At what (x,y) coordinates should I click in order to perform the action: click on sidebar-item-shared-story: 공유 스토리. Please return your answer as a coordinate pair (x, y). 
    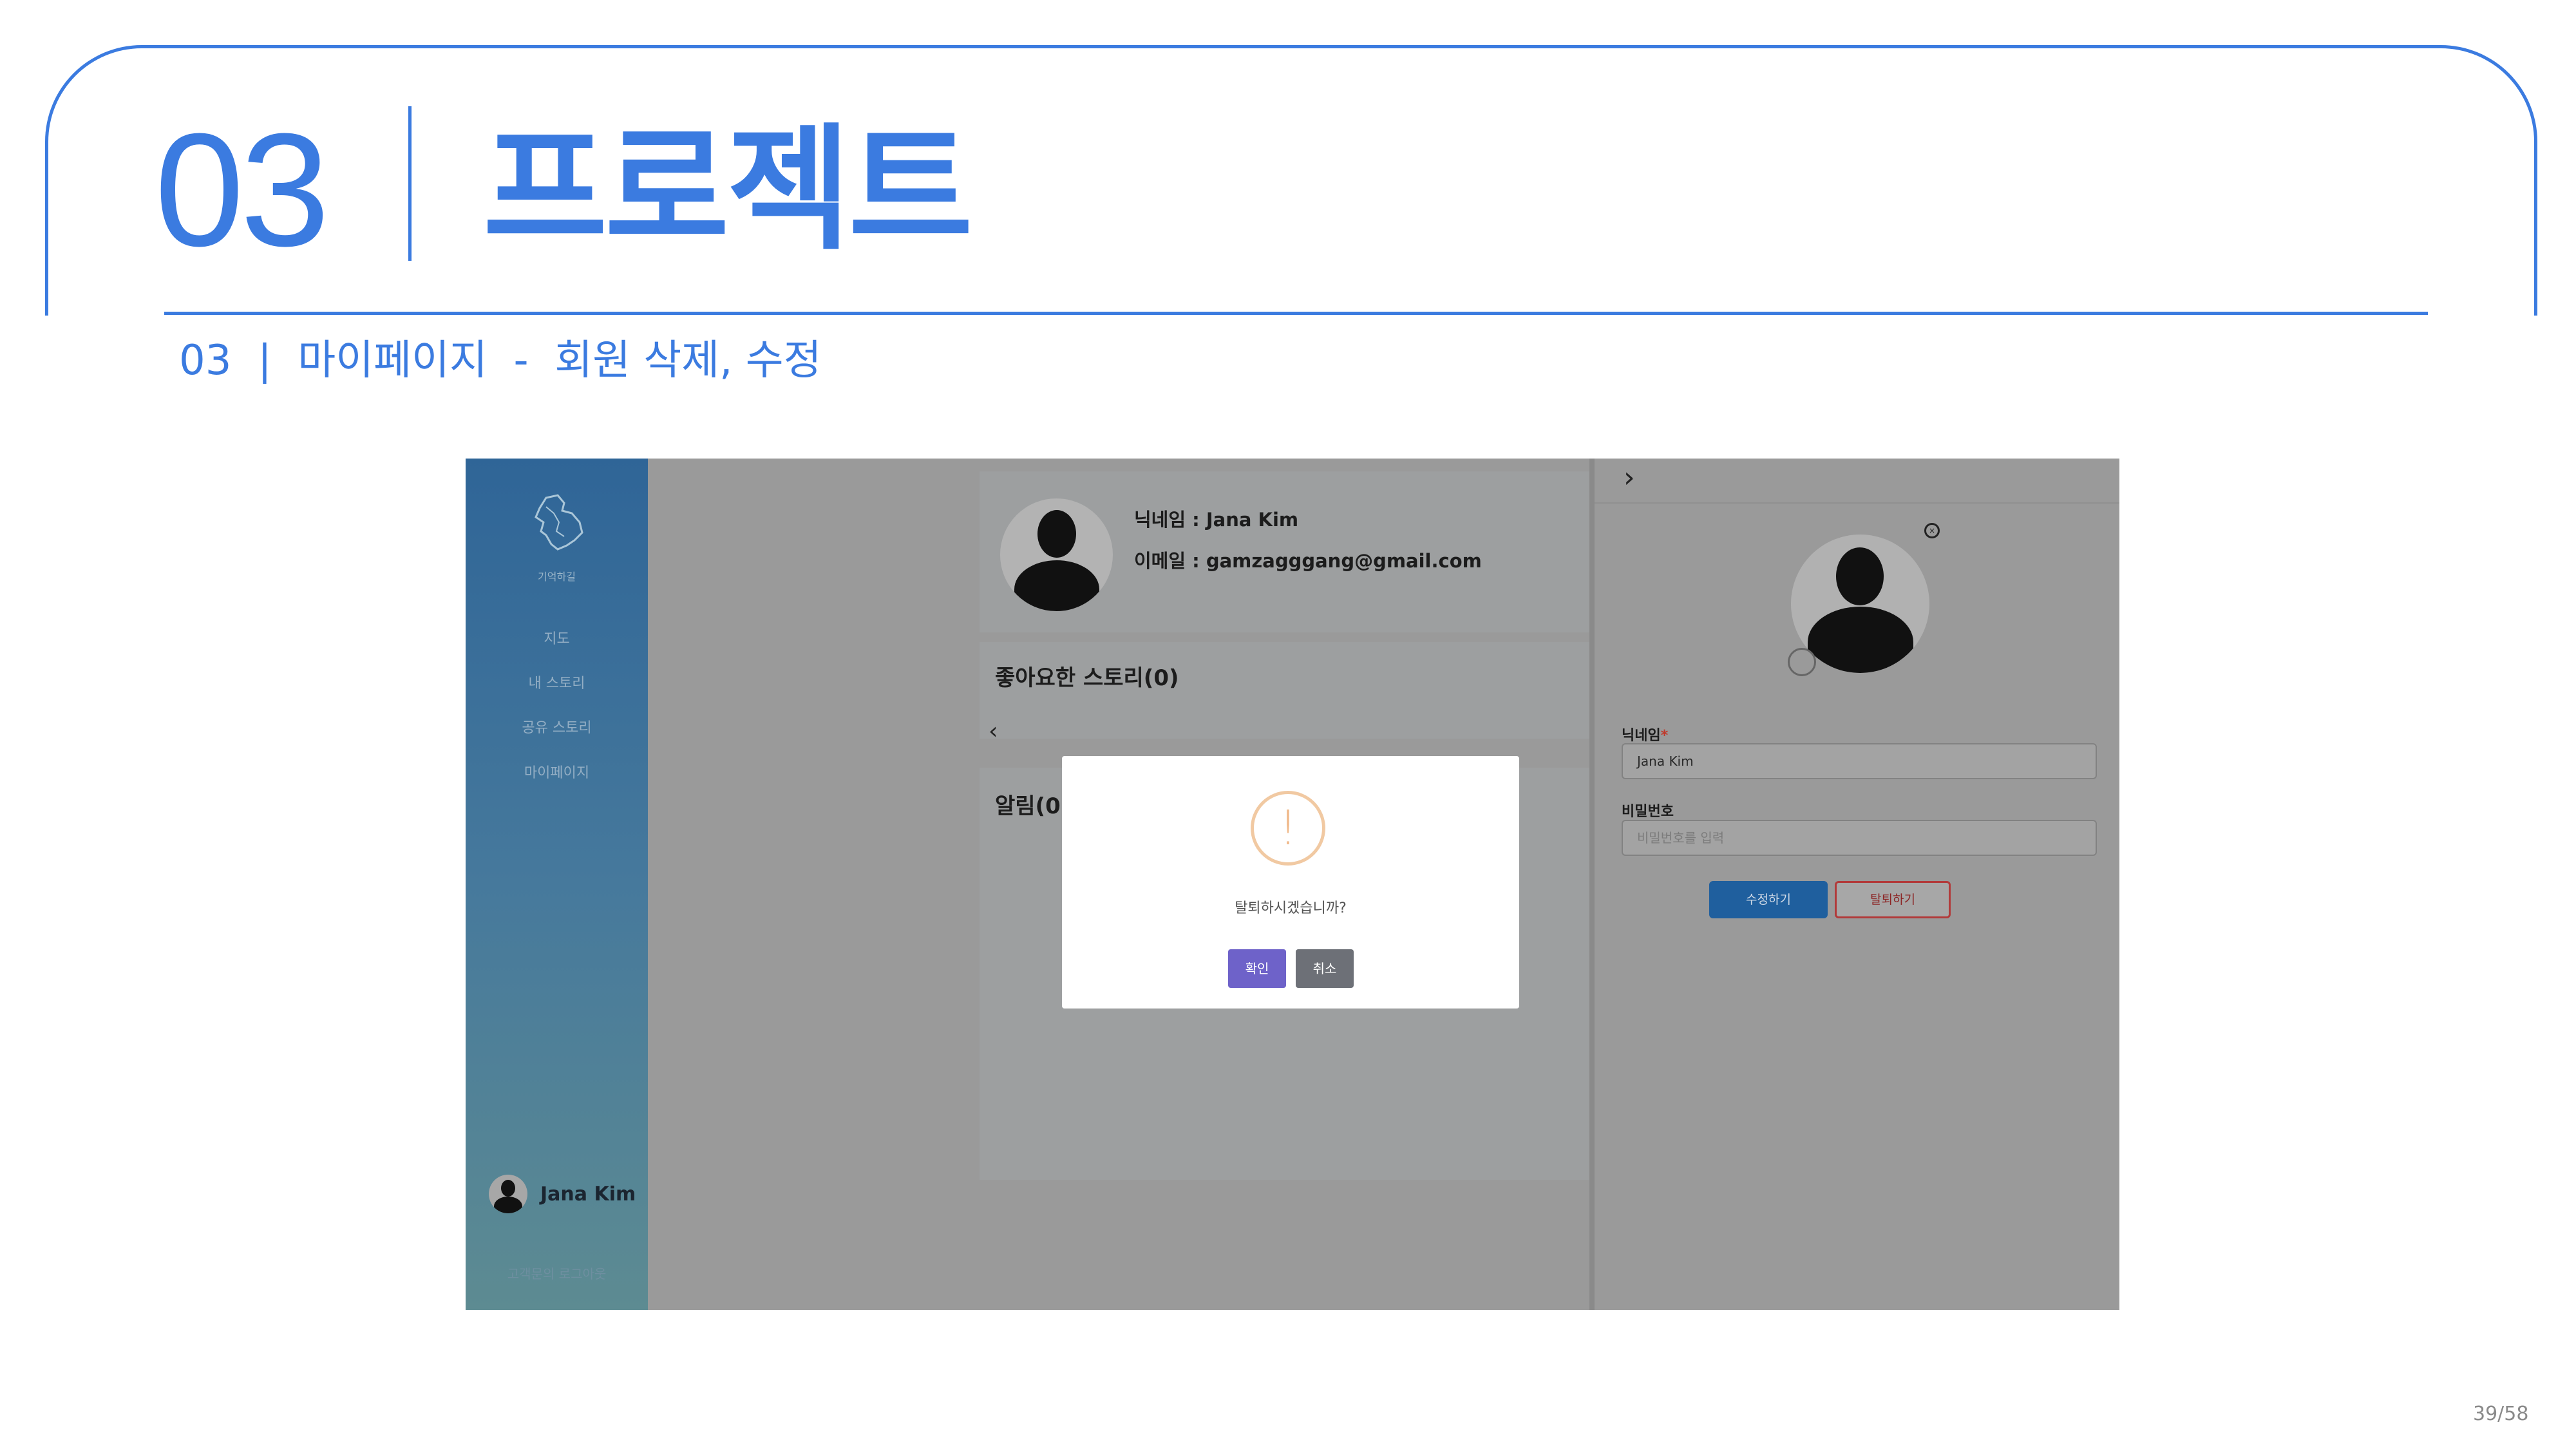
    Looking at the image, I should click on (557, 726).